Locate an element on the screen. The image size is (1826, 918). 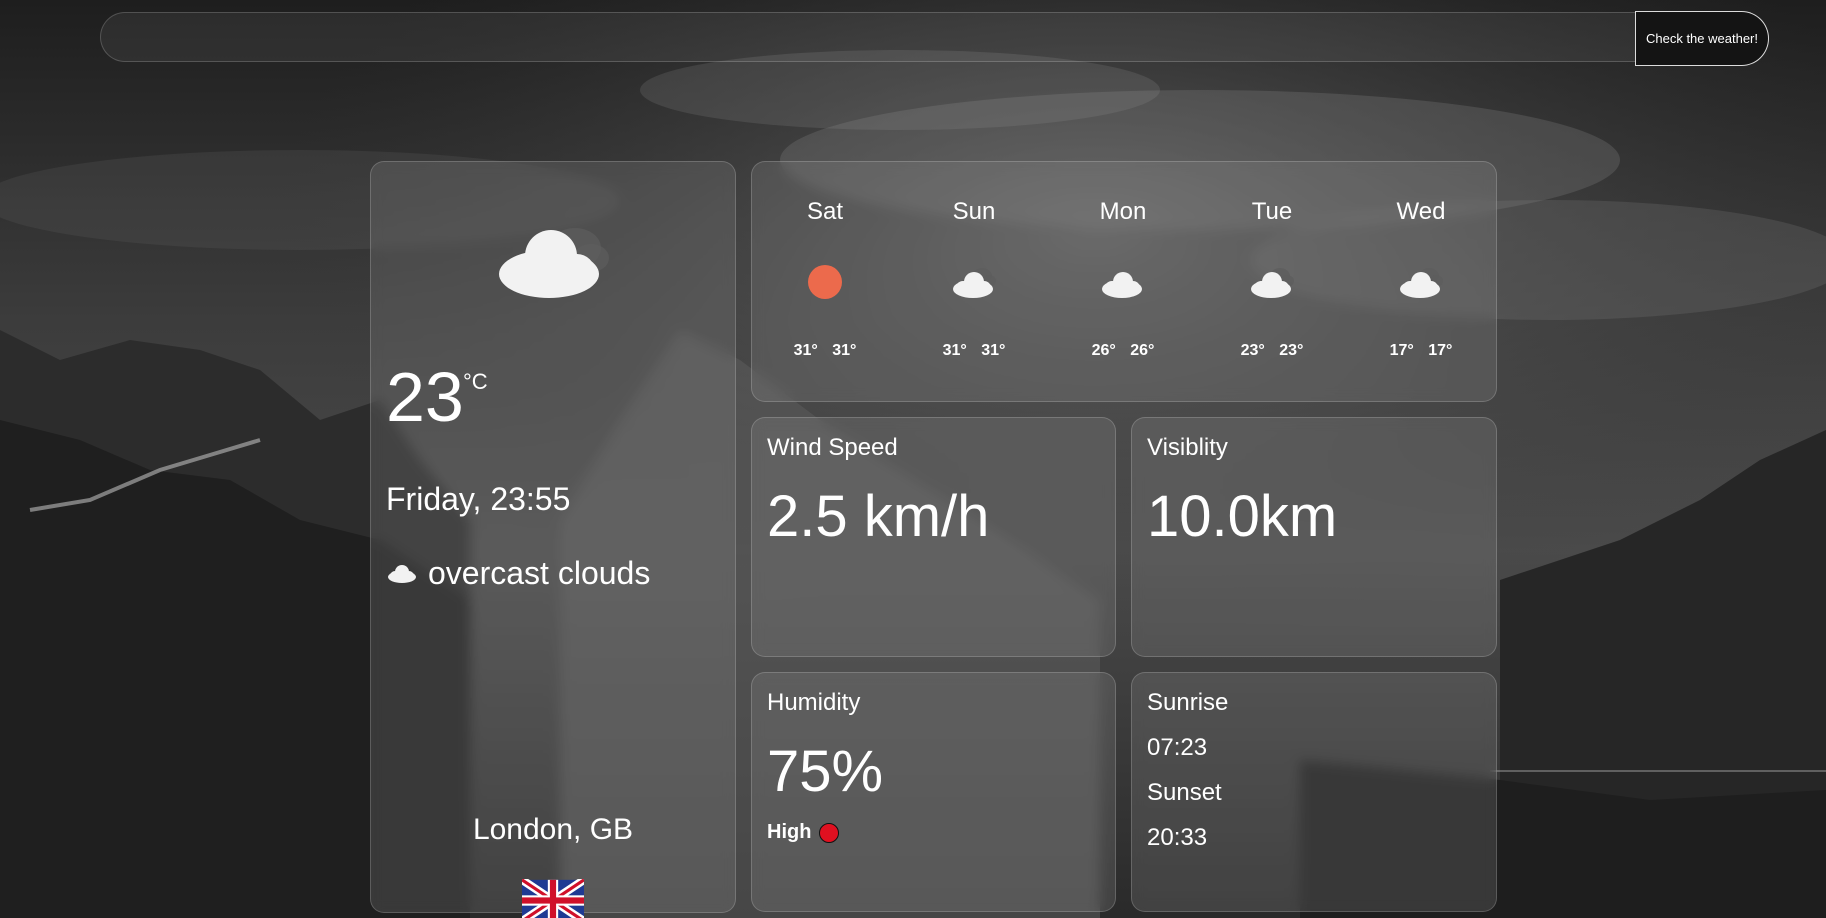
humidity-level-indicator is located at coordinates (829, 832).